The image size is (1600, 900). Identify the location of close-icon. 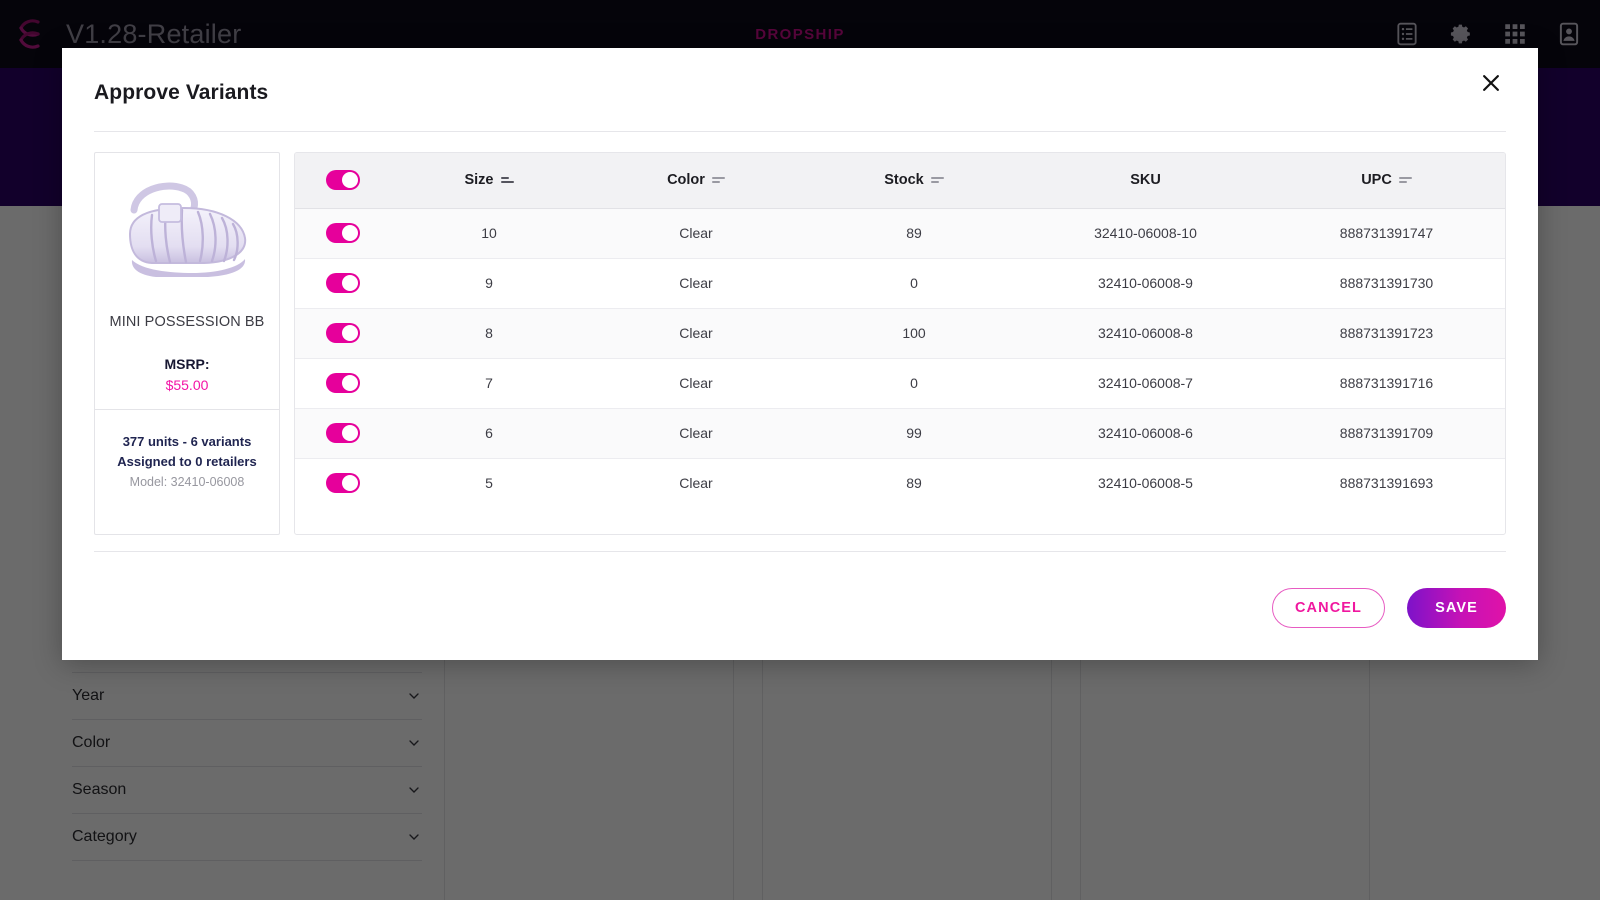
(1491, 83).